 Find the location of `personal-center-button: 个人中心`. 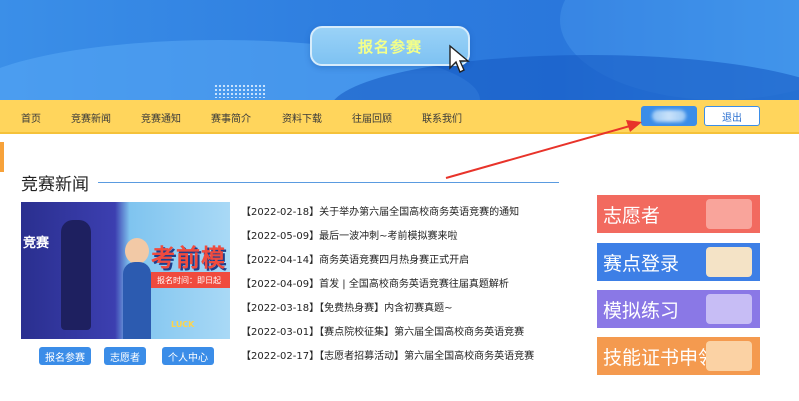

personal-center-button: 个人中心 is located at coordinates (188, 356).